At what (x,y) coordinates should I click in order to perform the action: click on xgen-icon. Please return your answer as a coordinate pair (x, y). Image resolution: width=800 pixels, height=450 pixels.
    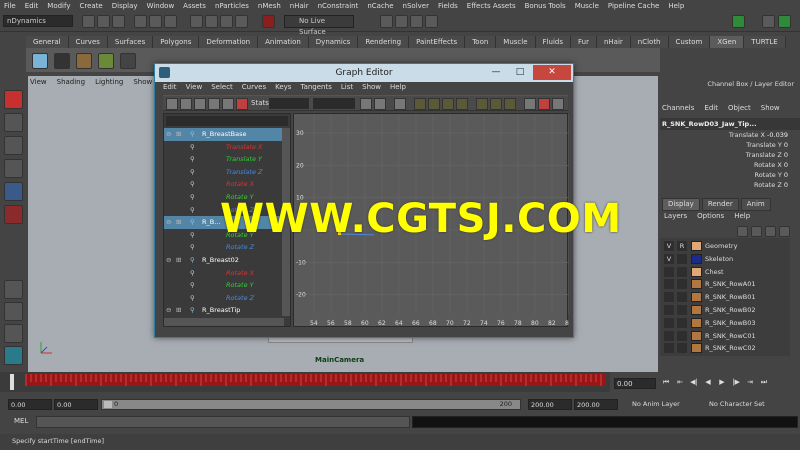
    Looking at the image, I should click on (40, 61).